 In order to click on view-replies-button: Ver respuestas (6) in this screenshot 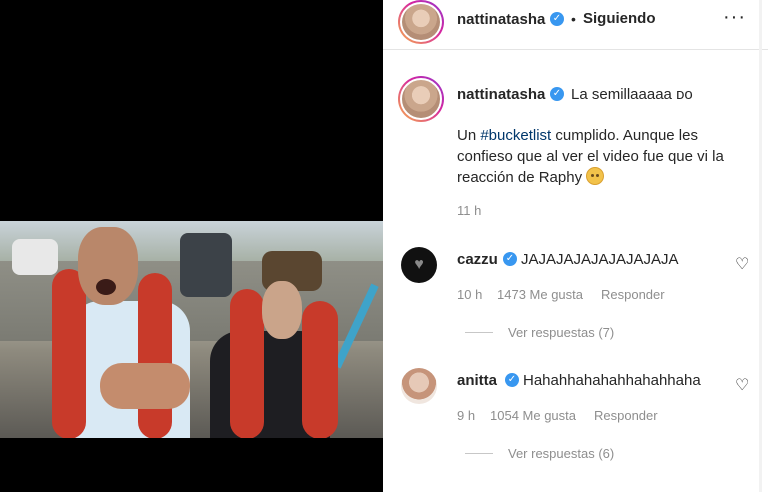, I will do `click(561, 453)`.